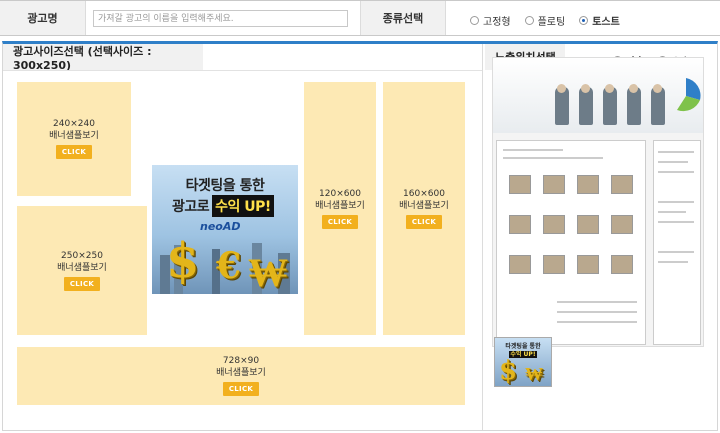 Image resolution: width=720 pixels, height=433 pixels. What do you see at coordinates (220, 226) in the screenshot?
I see `neoad-logo: neoAD` at bounding box center [220, 226].